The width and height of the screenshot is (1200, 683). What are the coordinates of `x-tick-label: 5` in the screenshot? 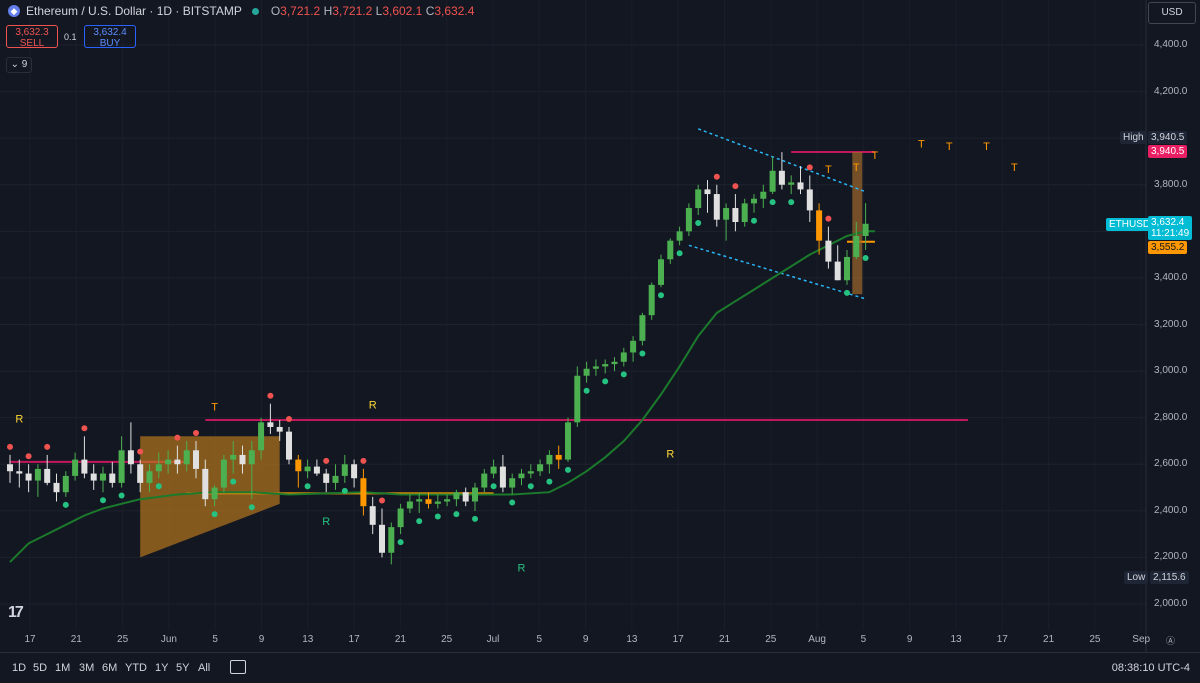 It's located at (539, 639).